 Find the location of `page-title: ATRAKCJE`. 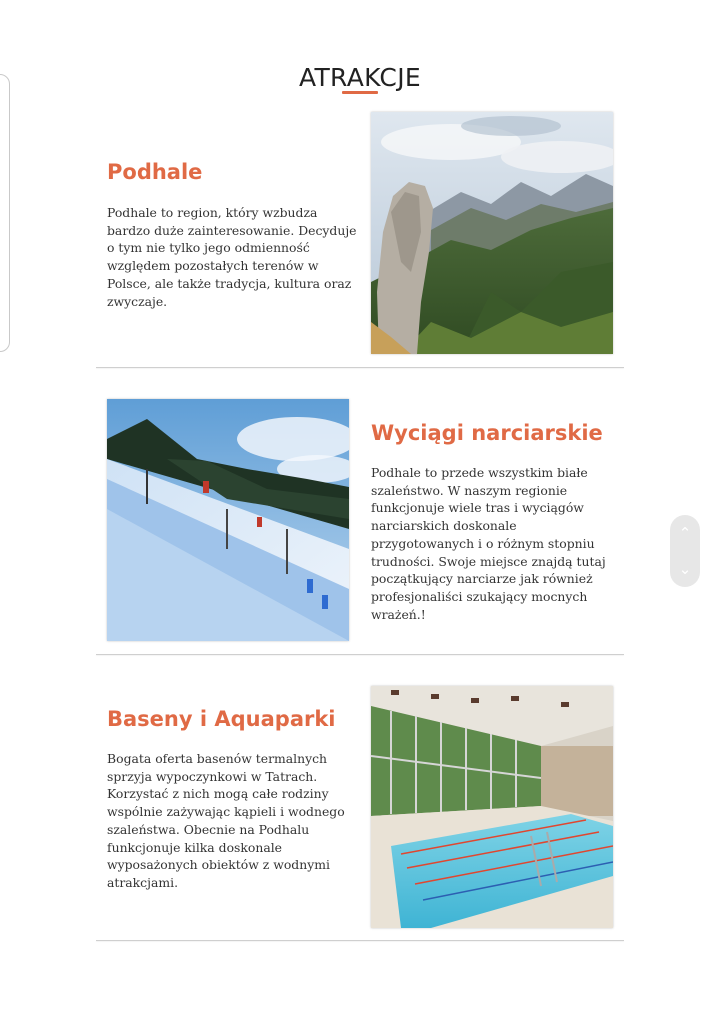

page-title: ATRAKCJE is located at coordinates (360, 77).